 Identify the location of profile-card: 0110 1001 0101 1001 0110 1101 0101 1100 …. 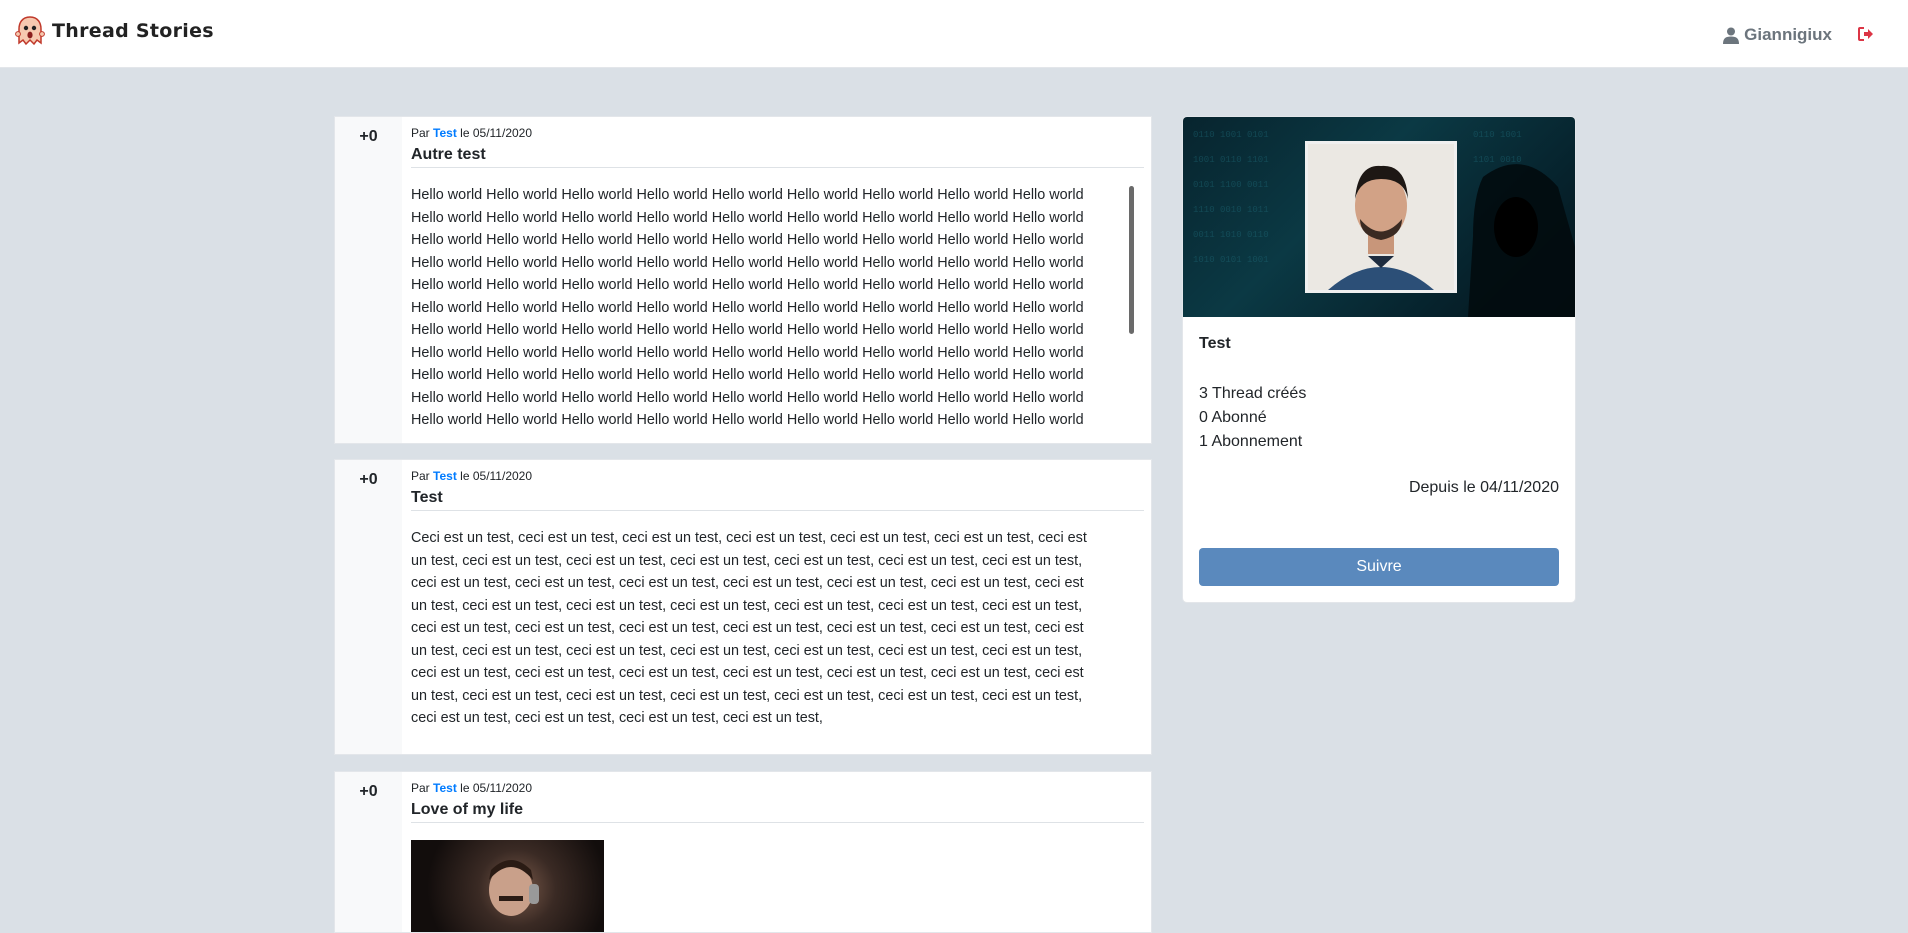
(1379, 359).